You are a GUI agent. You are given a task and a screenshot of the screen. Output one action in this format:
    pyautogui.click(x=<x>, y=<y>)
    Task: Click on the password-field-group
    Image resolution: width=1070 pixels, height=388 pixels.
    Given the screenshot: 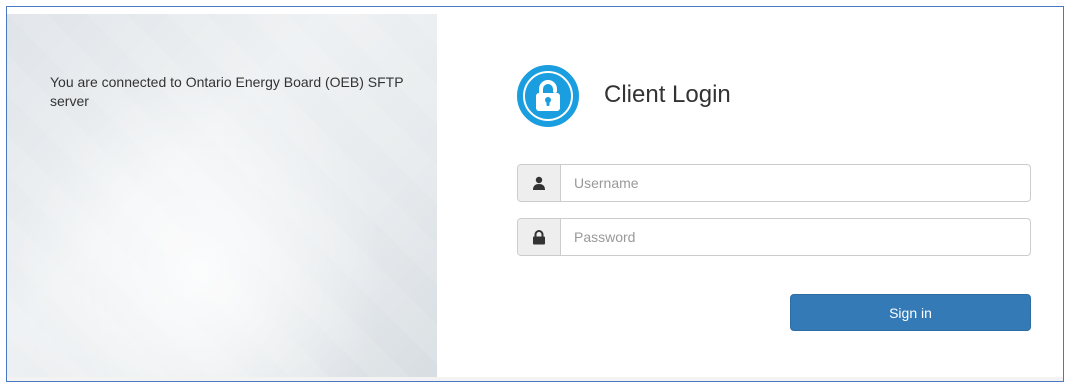 What is the action you would take?
    pyautogui.click(x=774, y=237)
    